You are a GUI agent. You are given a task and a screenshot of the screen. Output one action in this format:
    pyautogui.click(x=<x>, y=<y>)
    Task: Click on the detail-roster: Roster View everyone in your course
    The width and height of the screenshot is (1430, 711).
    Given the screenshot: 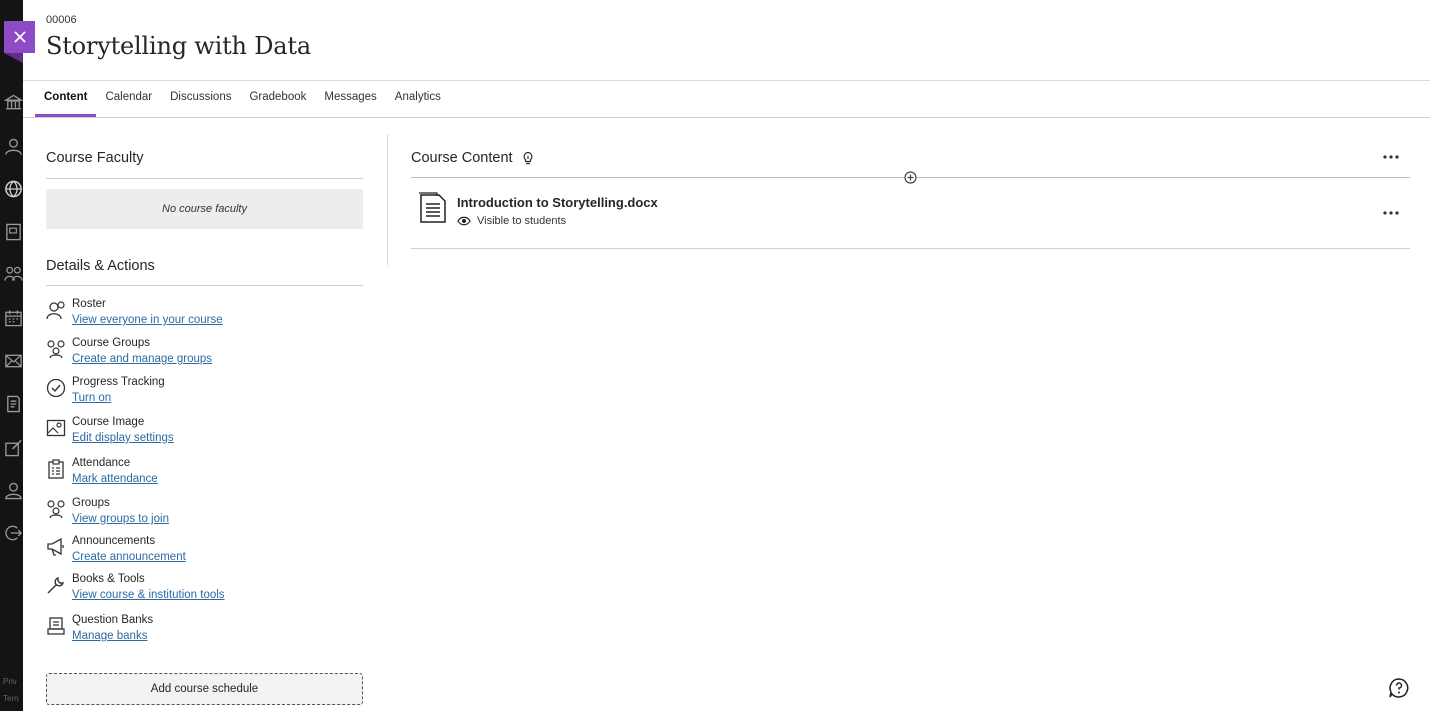 What is the action you would take?
    pyautogui.click(x=206, y=315)
    